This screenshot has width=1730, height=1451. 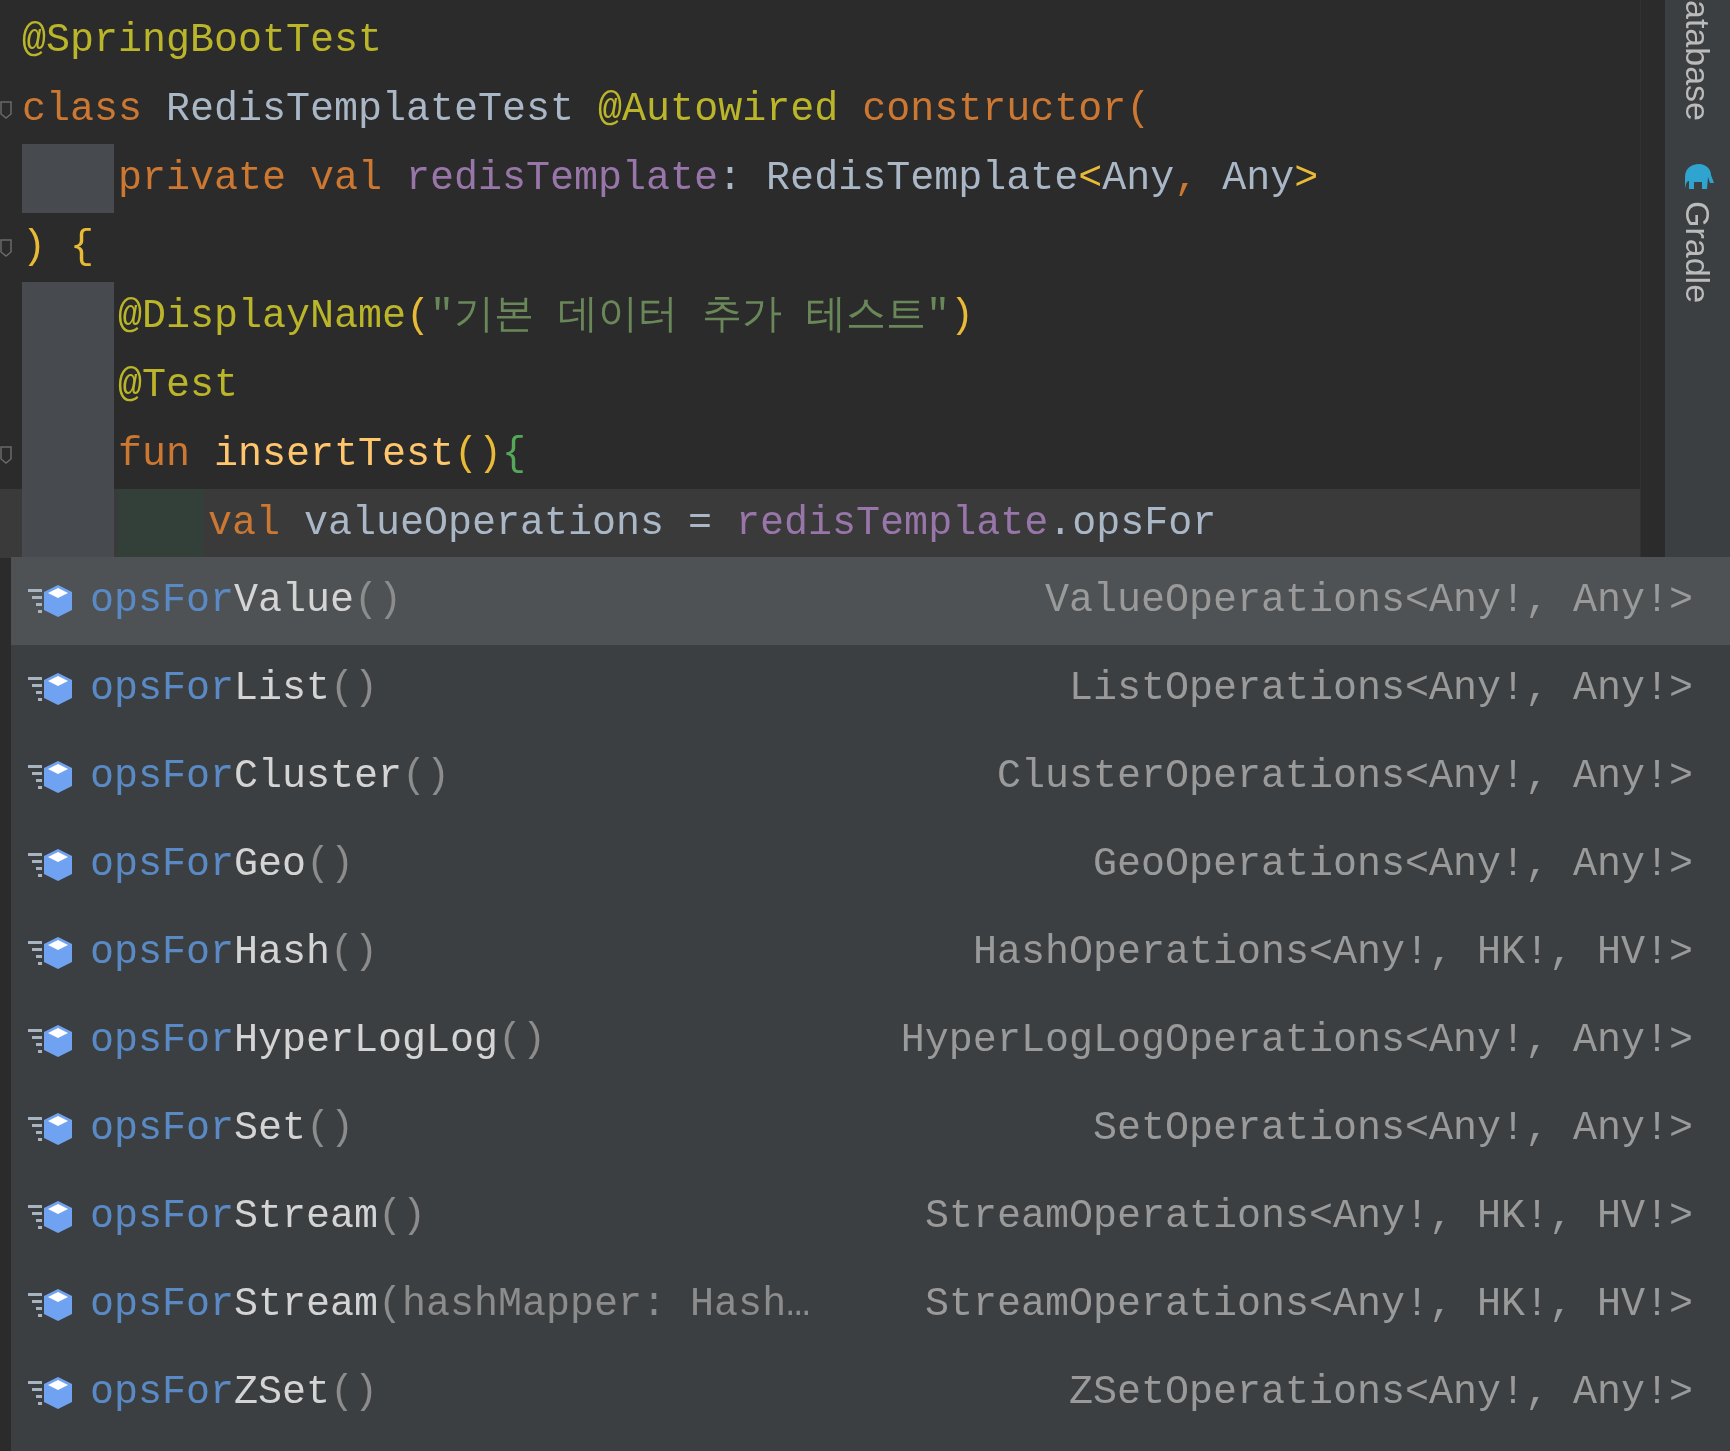 What do you see at coordinates (222, 865) in the screenshot?
I see `method-name: opsForGeo()` at bounding box center [222, 865].